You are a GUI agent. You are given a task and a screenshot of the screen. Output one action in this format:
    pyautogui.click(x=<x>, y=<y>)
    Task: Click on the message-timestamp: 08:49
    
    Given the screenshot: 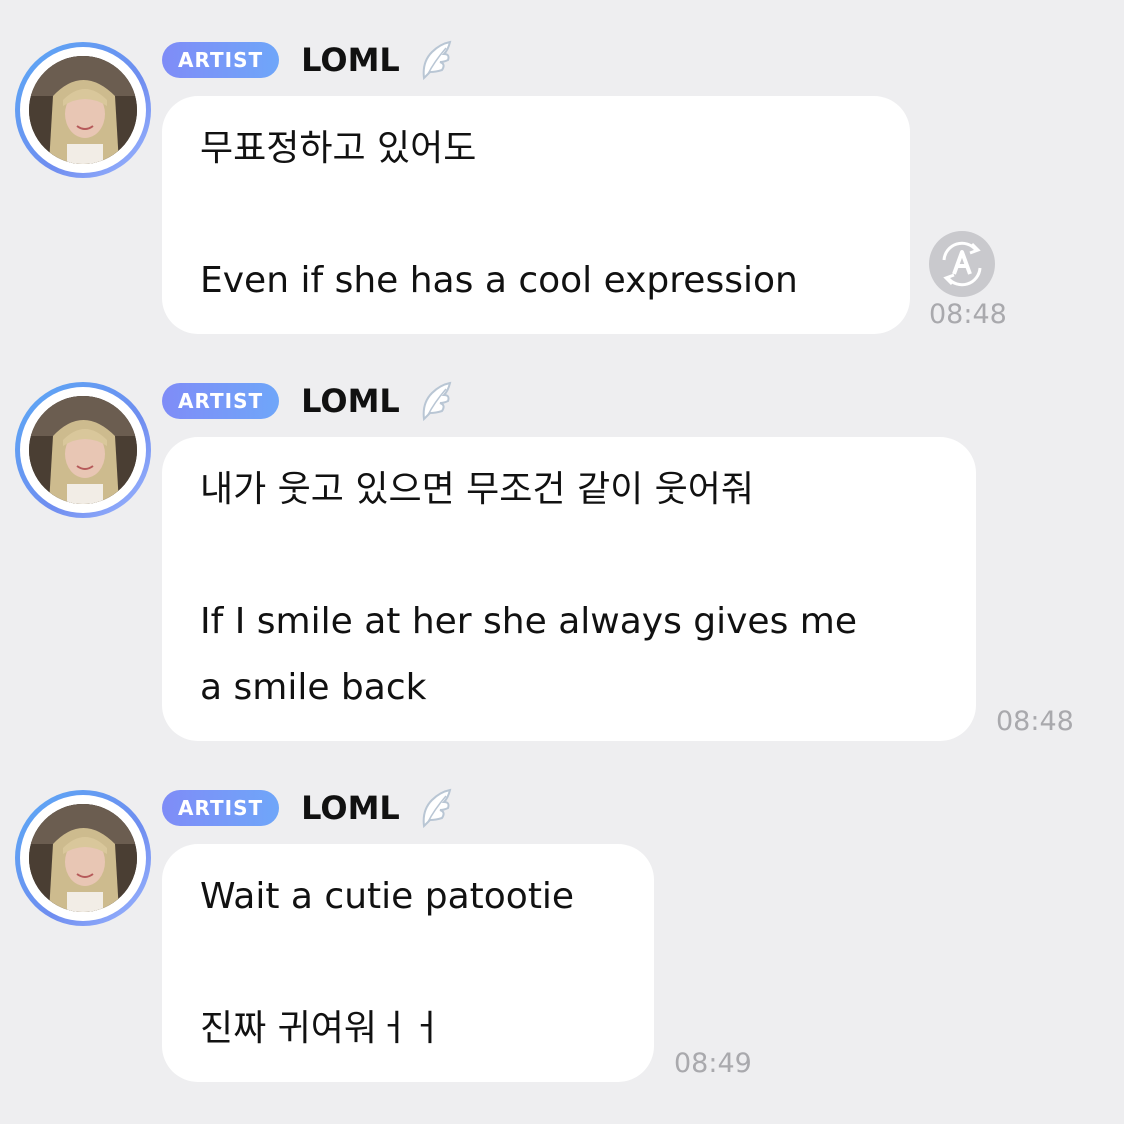 What is the action you would take?
    pyautogui.click(x=713, y=1063)
    